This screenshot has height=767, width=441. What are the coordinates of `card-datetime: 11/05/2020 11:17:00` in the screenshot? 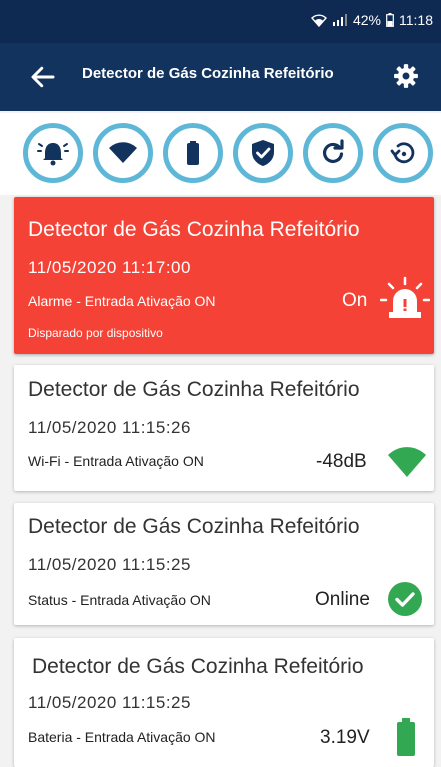 It's located at (109, 267).